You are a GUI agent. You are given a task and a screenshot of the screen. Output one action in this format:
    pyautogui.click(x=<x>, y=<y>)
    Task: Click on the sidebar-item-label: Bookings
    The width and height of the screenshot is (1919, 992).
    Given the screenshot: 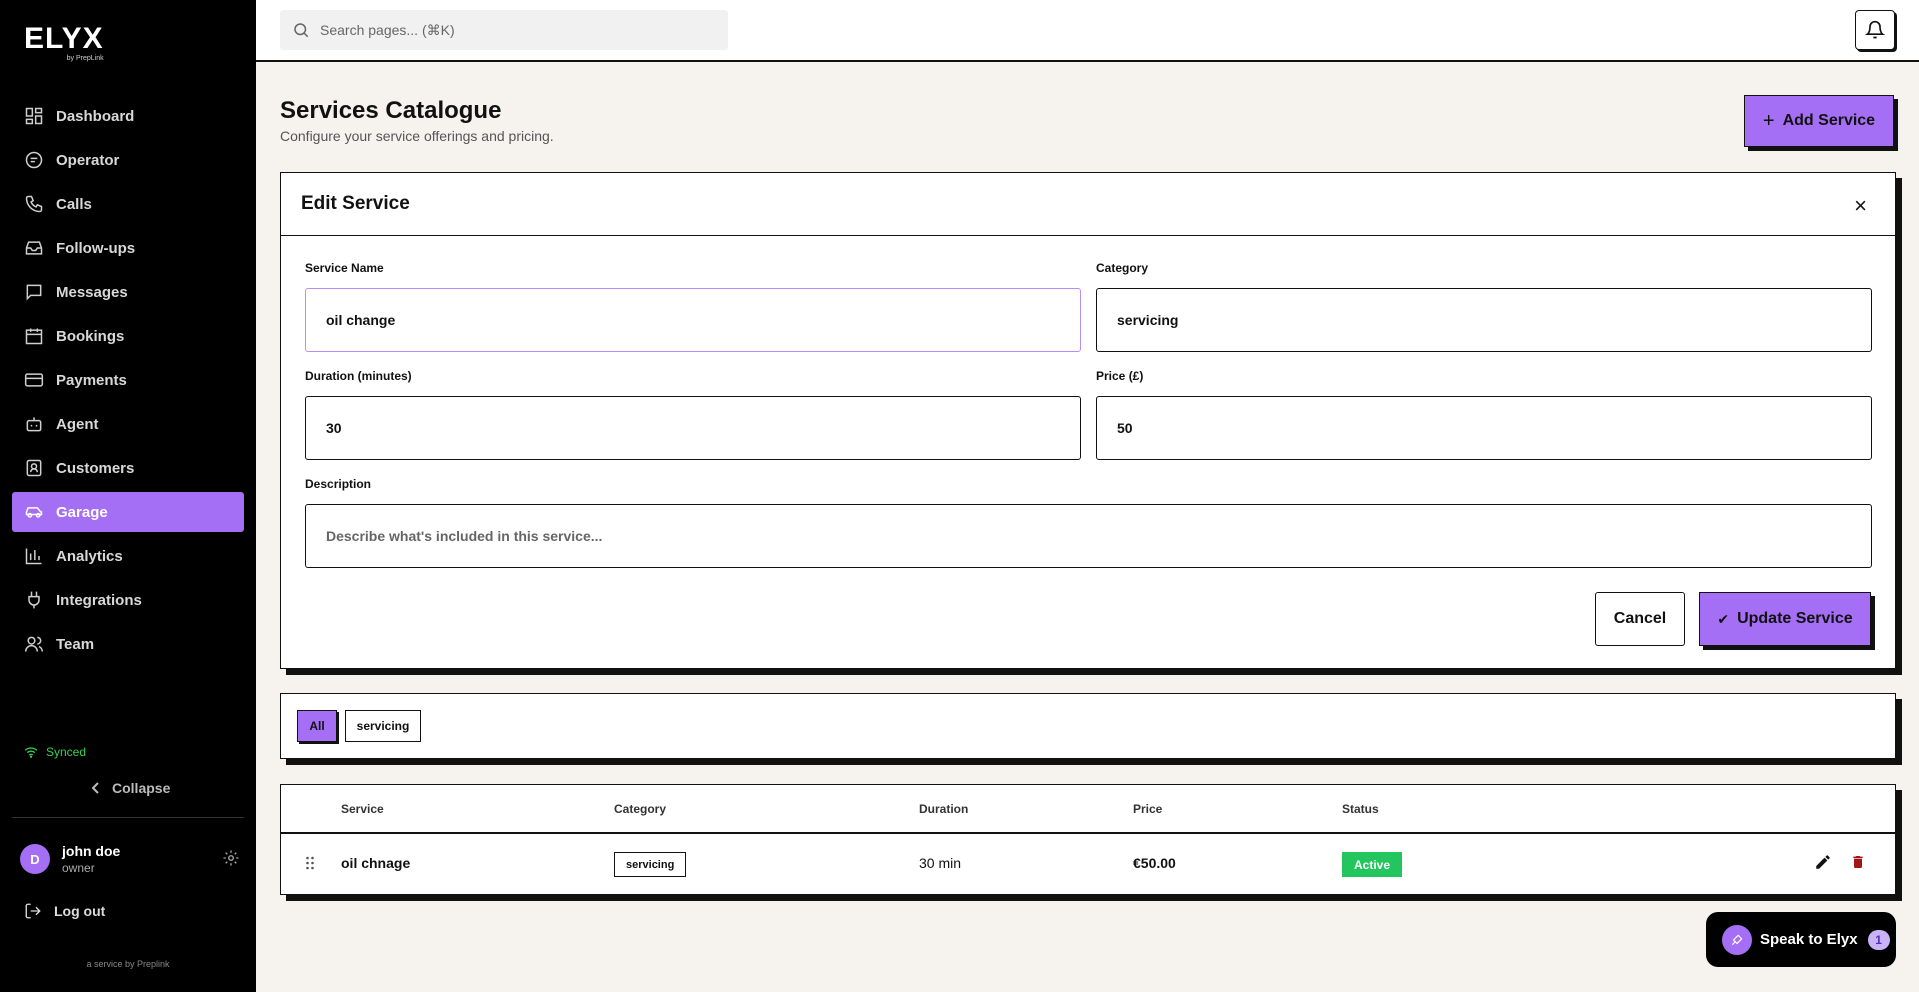 What is the action you would take?
    pyautogui.click(x=90, y=336)
    